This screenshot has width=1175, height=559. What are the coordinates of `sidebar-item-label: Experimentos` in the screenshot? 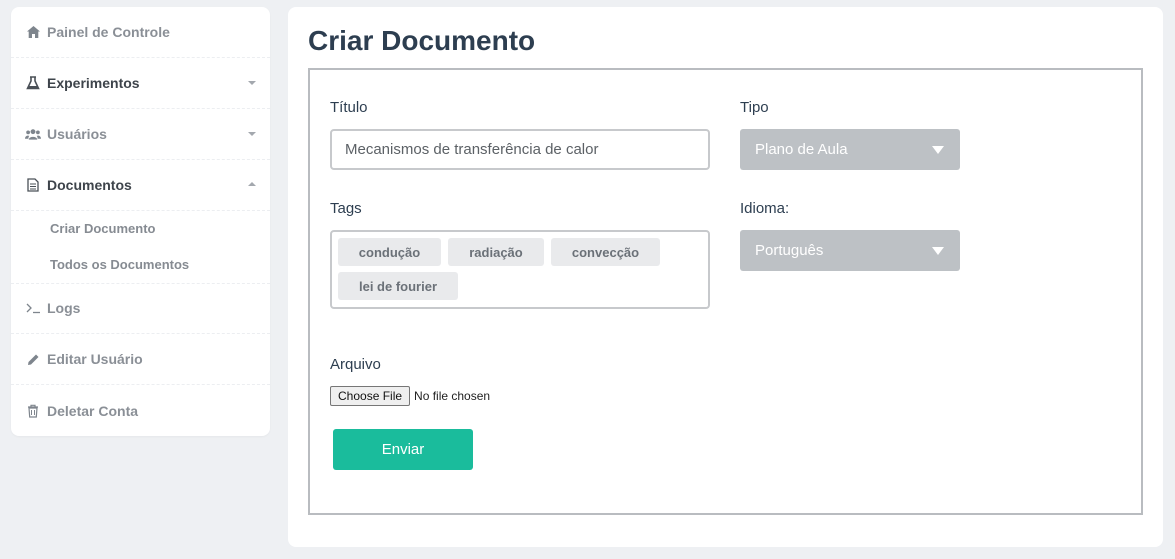 It's located at (93, 83).